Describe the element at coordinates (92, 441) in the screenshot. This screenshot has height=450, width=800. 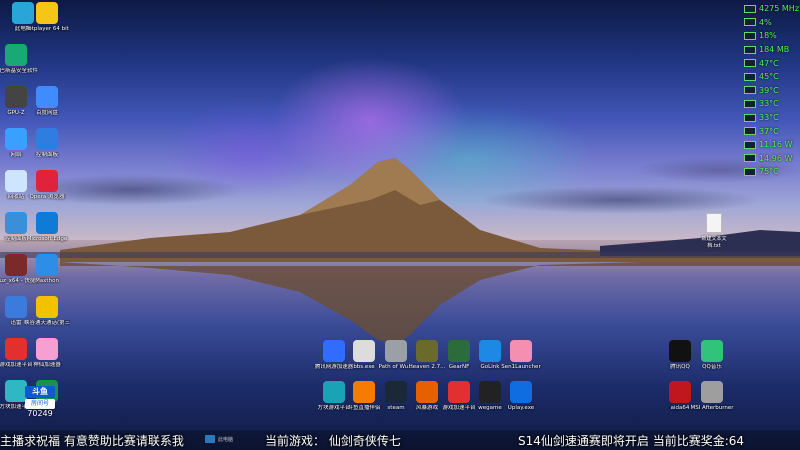
I see `ticker-left: 主播求祝福 有意赞助比赛请联系我` at that location.